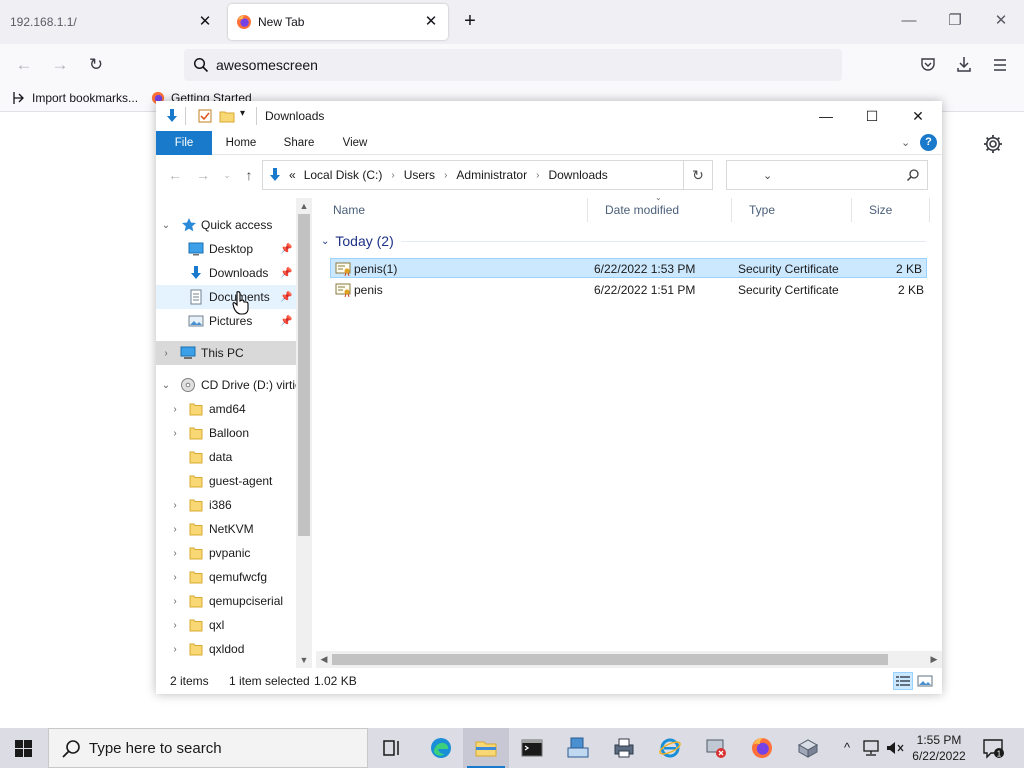  I want to click on gear-icon, so click(993, 144).